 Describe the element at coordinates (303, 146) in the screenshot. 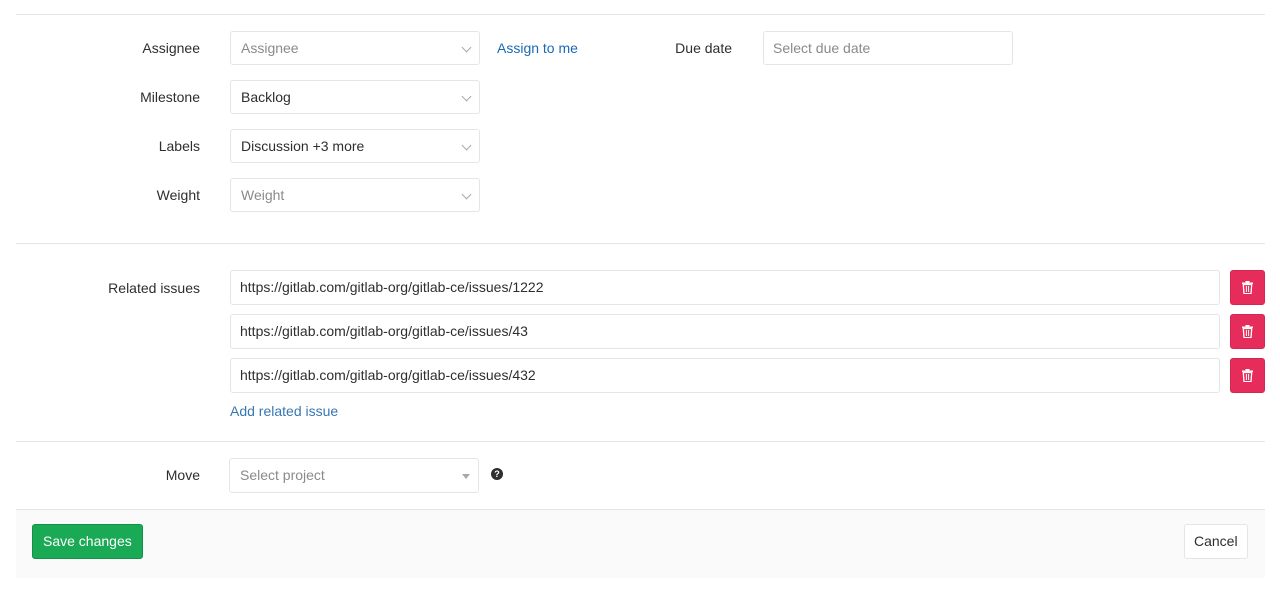

I see `labels-select-value: Discussion +3 more` at that location.